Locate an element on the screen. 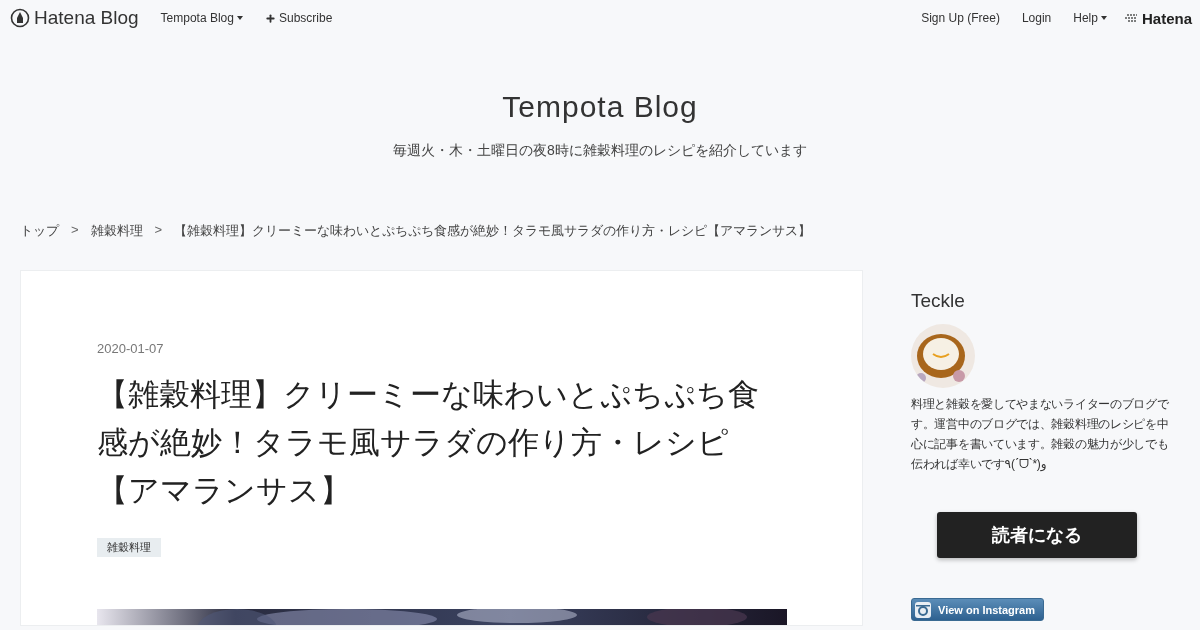  breadcrumb-link: 【雑穀料理】クリーミーな味わいとぷちぷち食感が絶妙！タラモ風サラダの作り方・レシピ【アマランサス】 is located at coordinates (493, 231).